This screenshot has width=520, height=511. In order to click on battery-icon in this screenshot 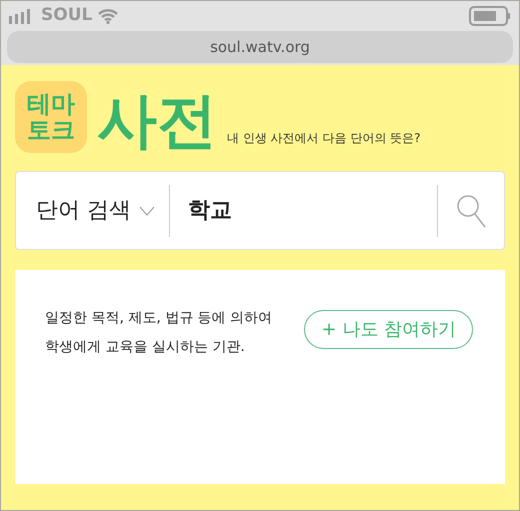, I will do `click(490, 16)`.